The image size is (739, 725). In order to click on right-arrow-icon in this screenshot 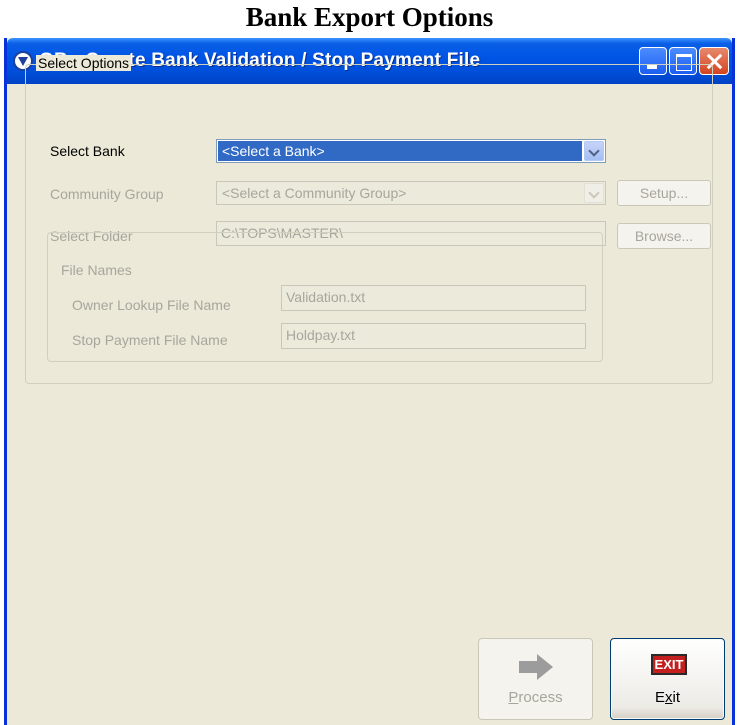, I will do `click(536, 667)`.